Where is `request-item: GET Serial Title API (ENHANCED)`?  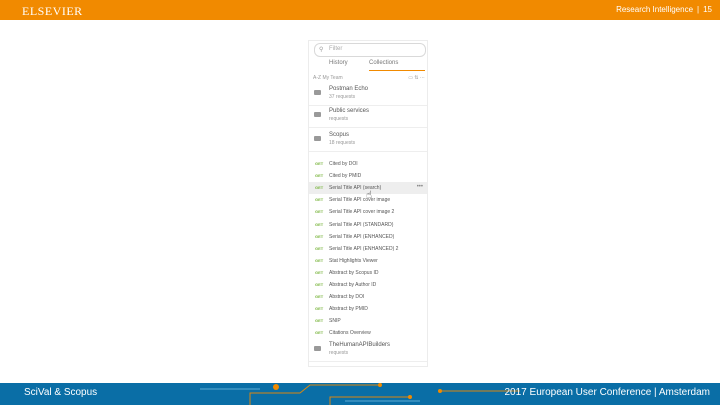 request-item: GET Serial Title API (ENHANCED) is located at coordinates (368, 237).